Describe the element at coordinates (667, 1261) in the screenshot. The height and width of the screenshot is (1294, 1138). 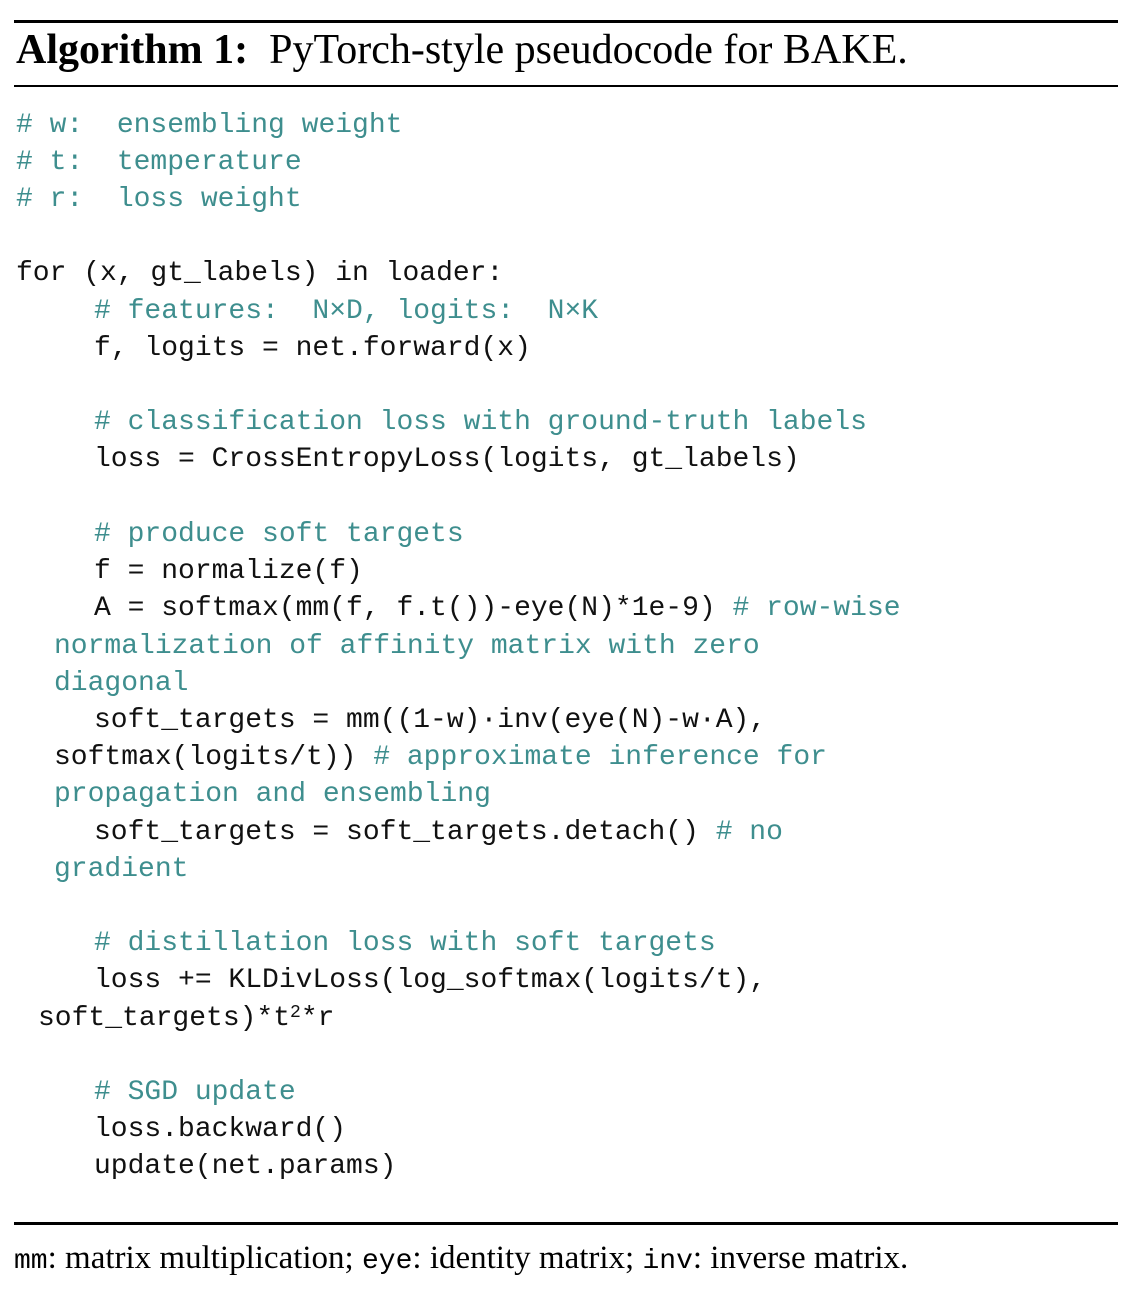
I see `footnote-inv: inv` at that location.